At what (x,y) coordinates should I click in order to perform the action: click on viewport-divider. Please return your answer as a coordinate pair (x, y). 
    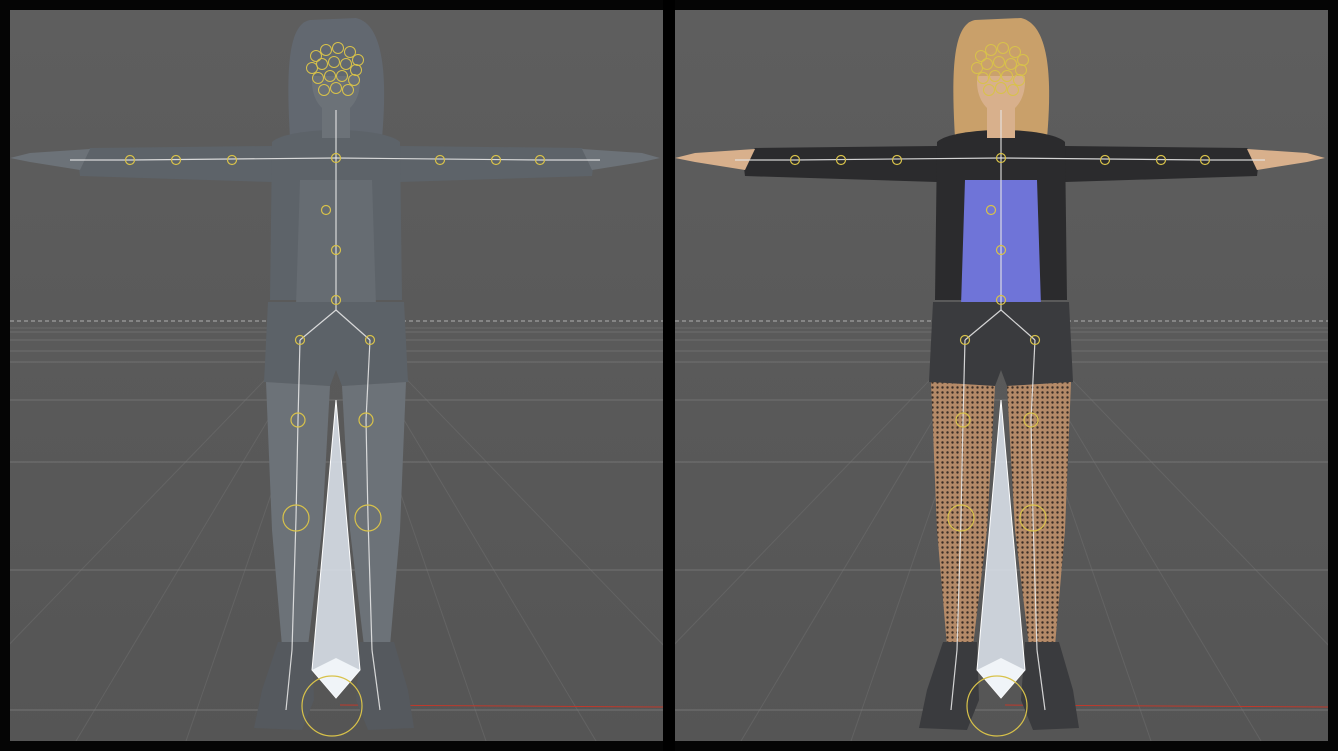
    Looking at the image, I should click on (669, 375).